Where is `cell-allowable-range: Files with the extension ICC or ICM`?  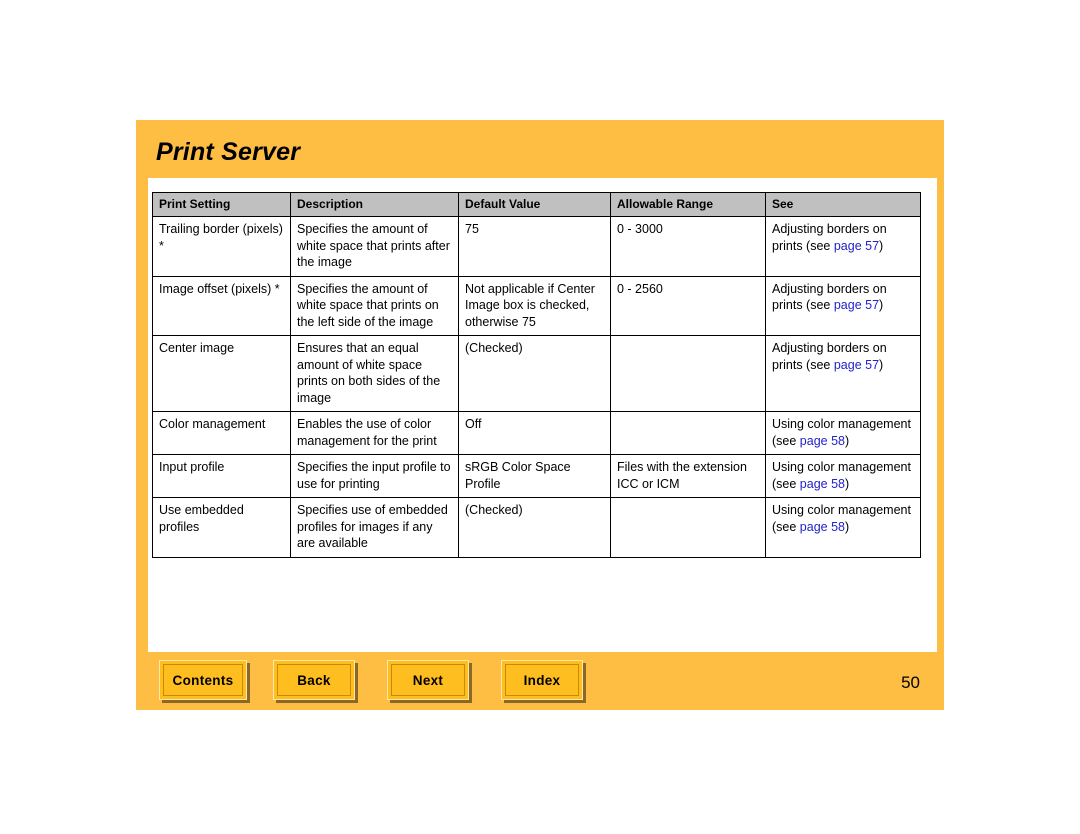
cell-allowable-range: Files with the extension ICC or ICM is located at coordinates (688, 476).